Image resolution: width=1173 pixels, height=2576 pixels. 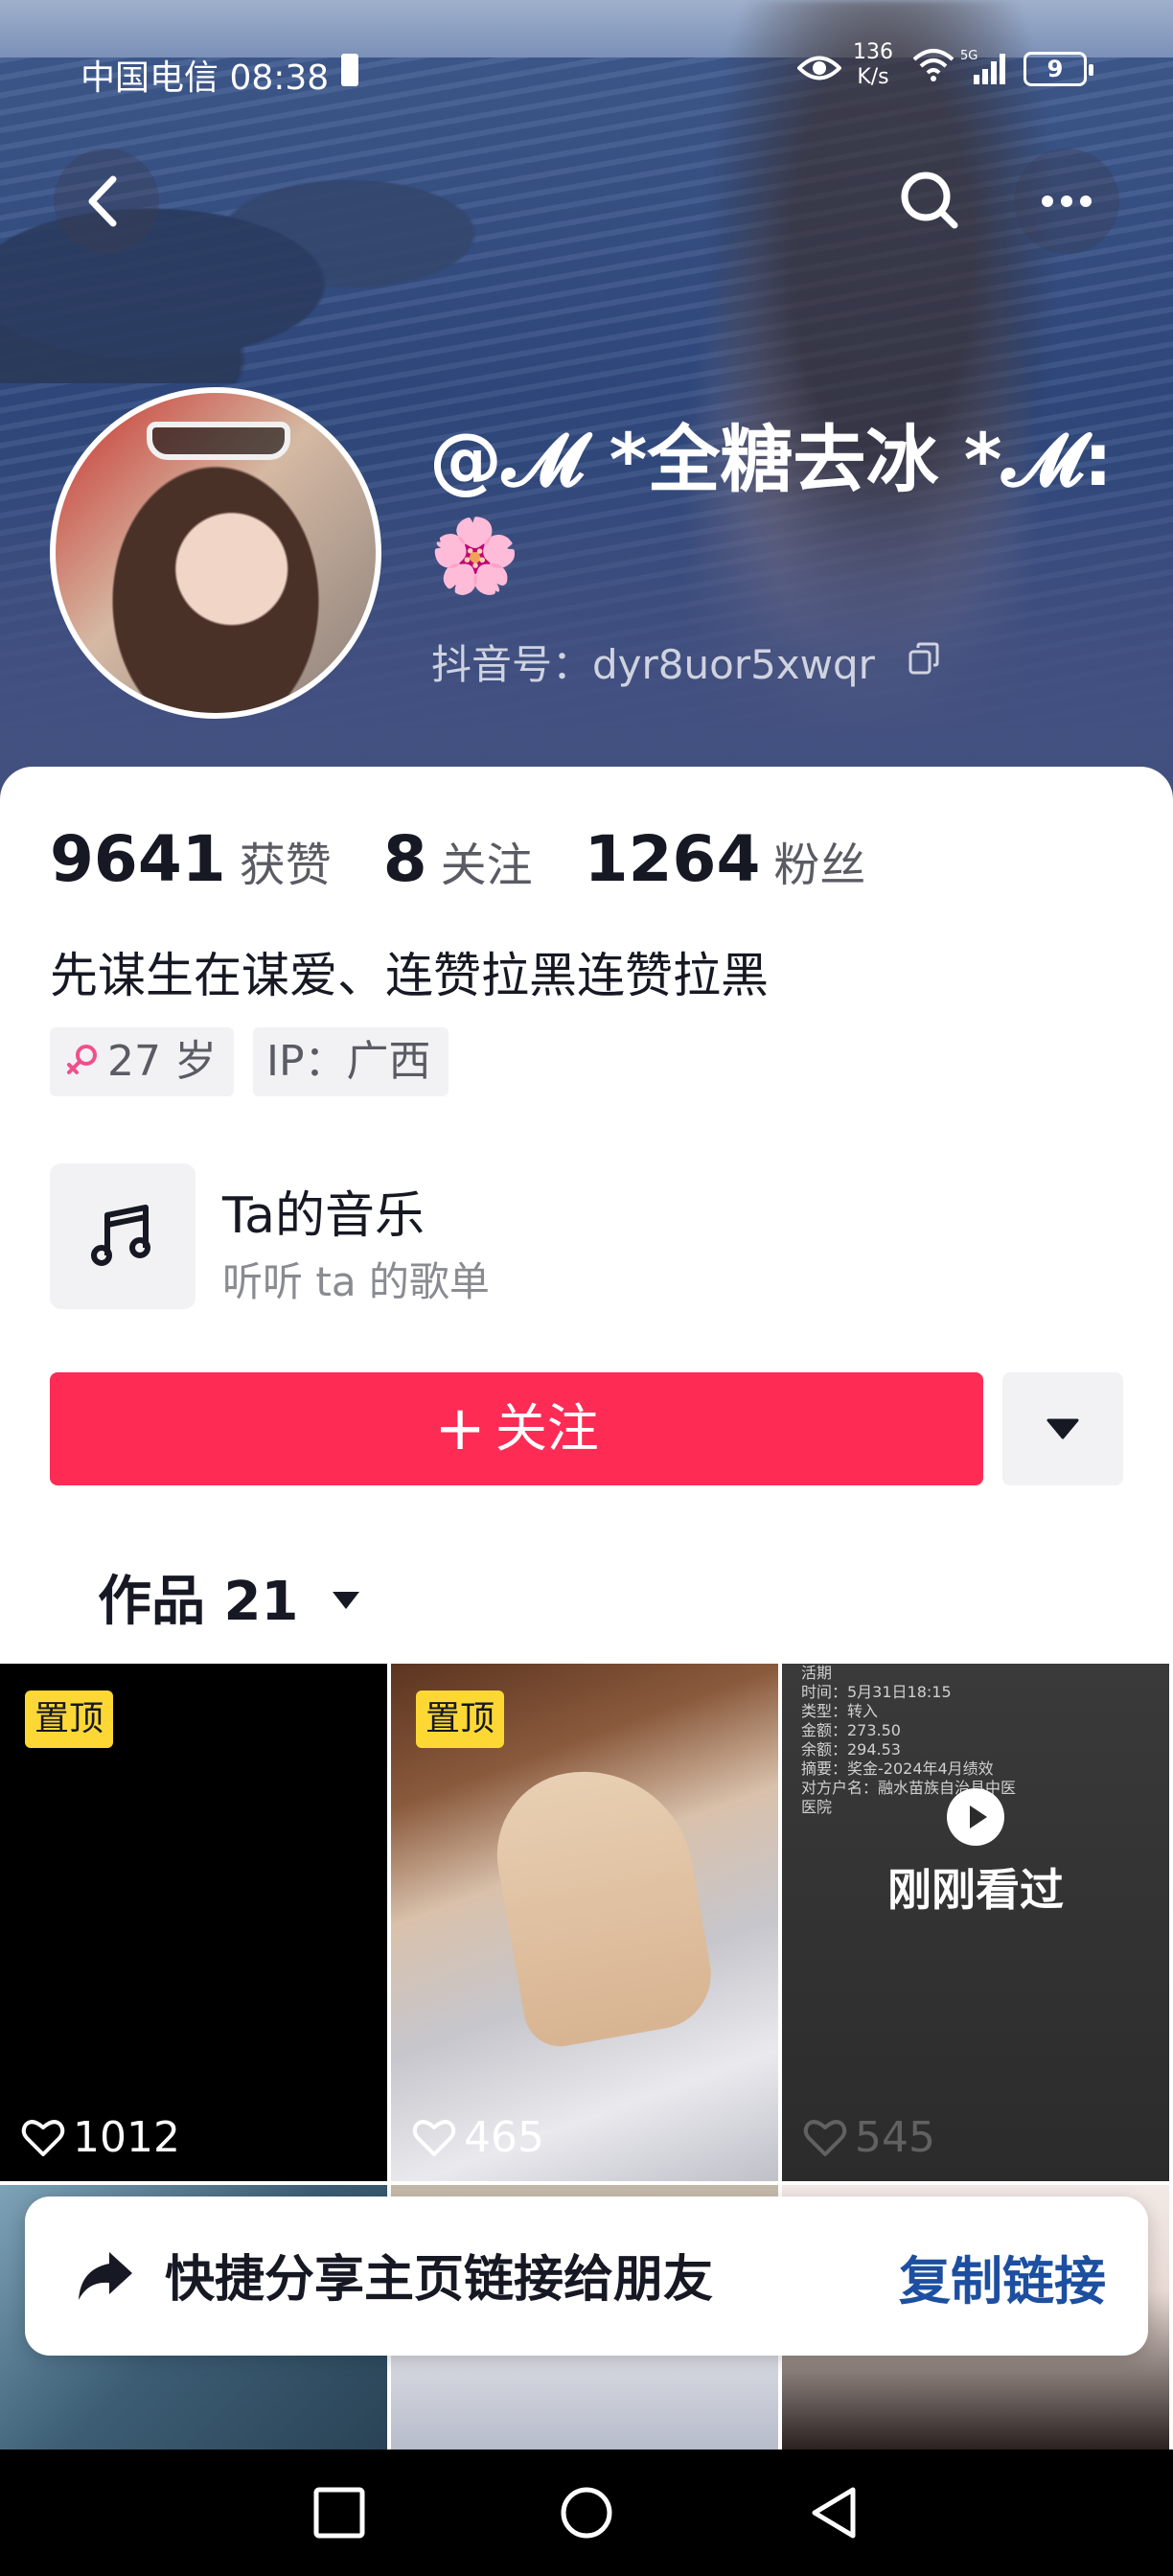 What do you see at coordinates (969, 56) in the screenshot?
I see `network-type-label: 5G` at bounding box center [969, 56].